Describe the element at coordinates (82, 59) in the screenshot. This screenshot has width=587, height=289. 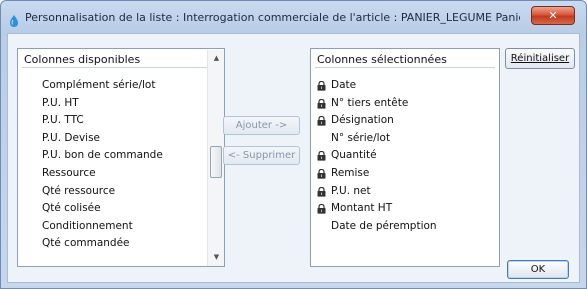
I see `available-columns-header: Colonnes disponibles` at that location.